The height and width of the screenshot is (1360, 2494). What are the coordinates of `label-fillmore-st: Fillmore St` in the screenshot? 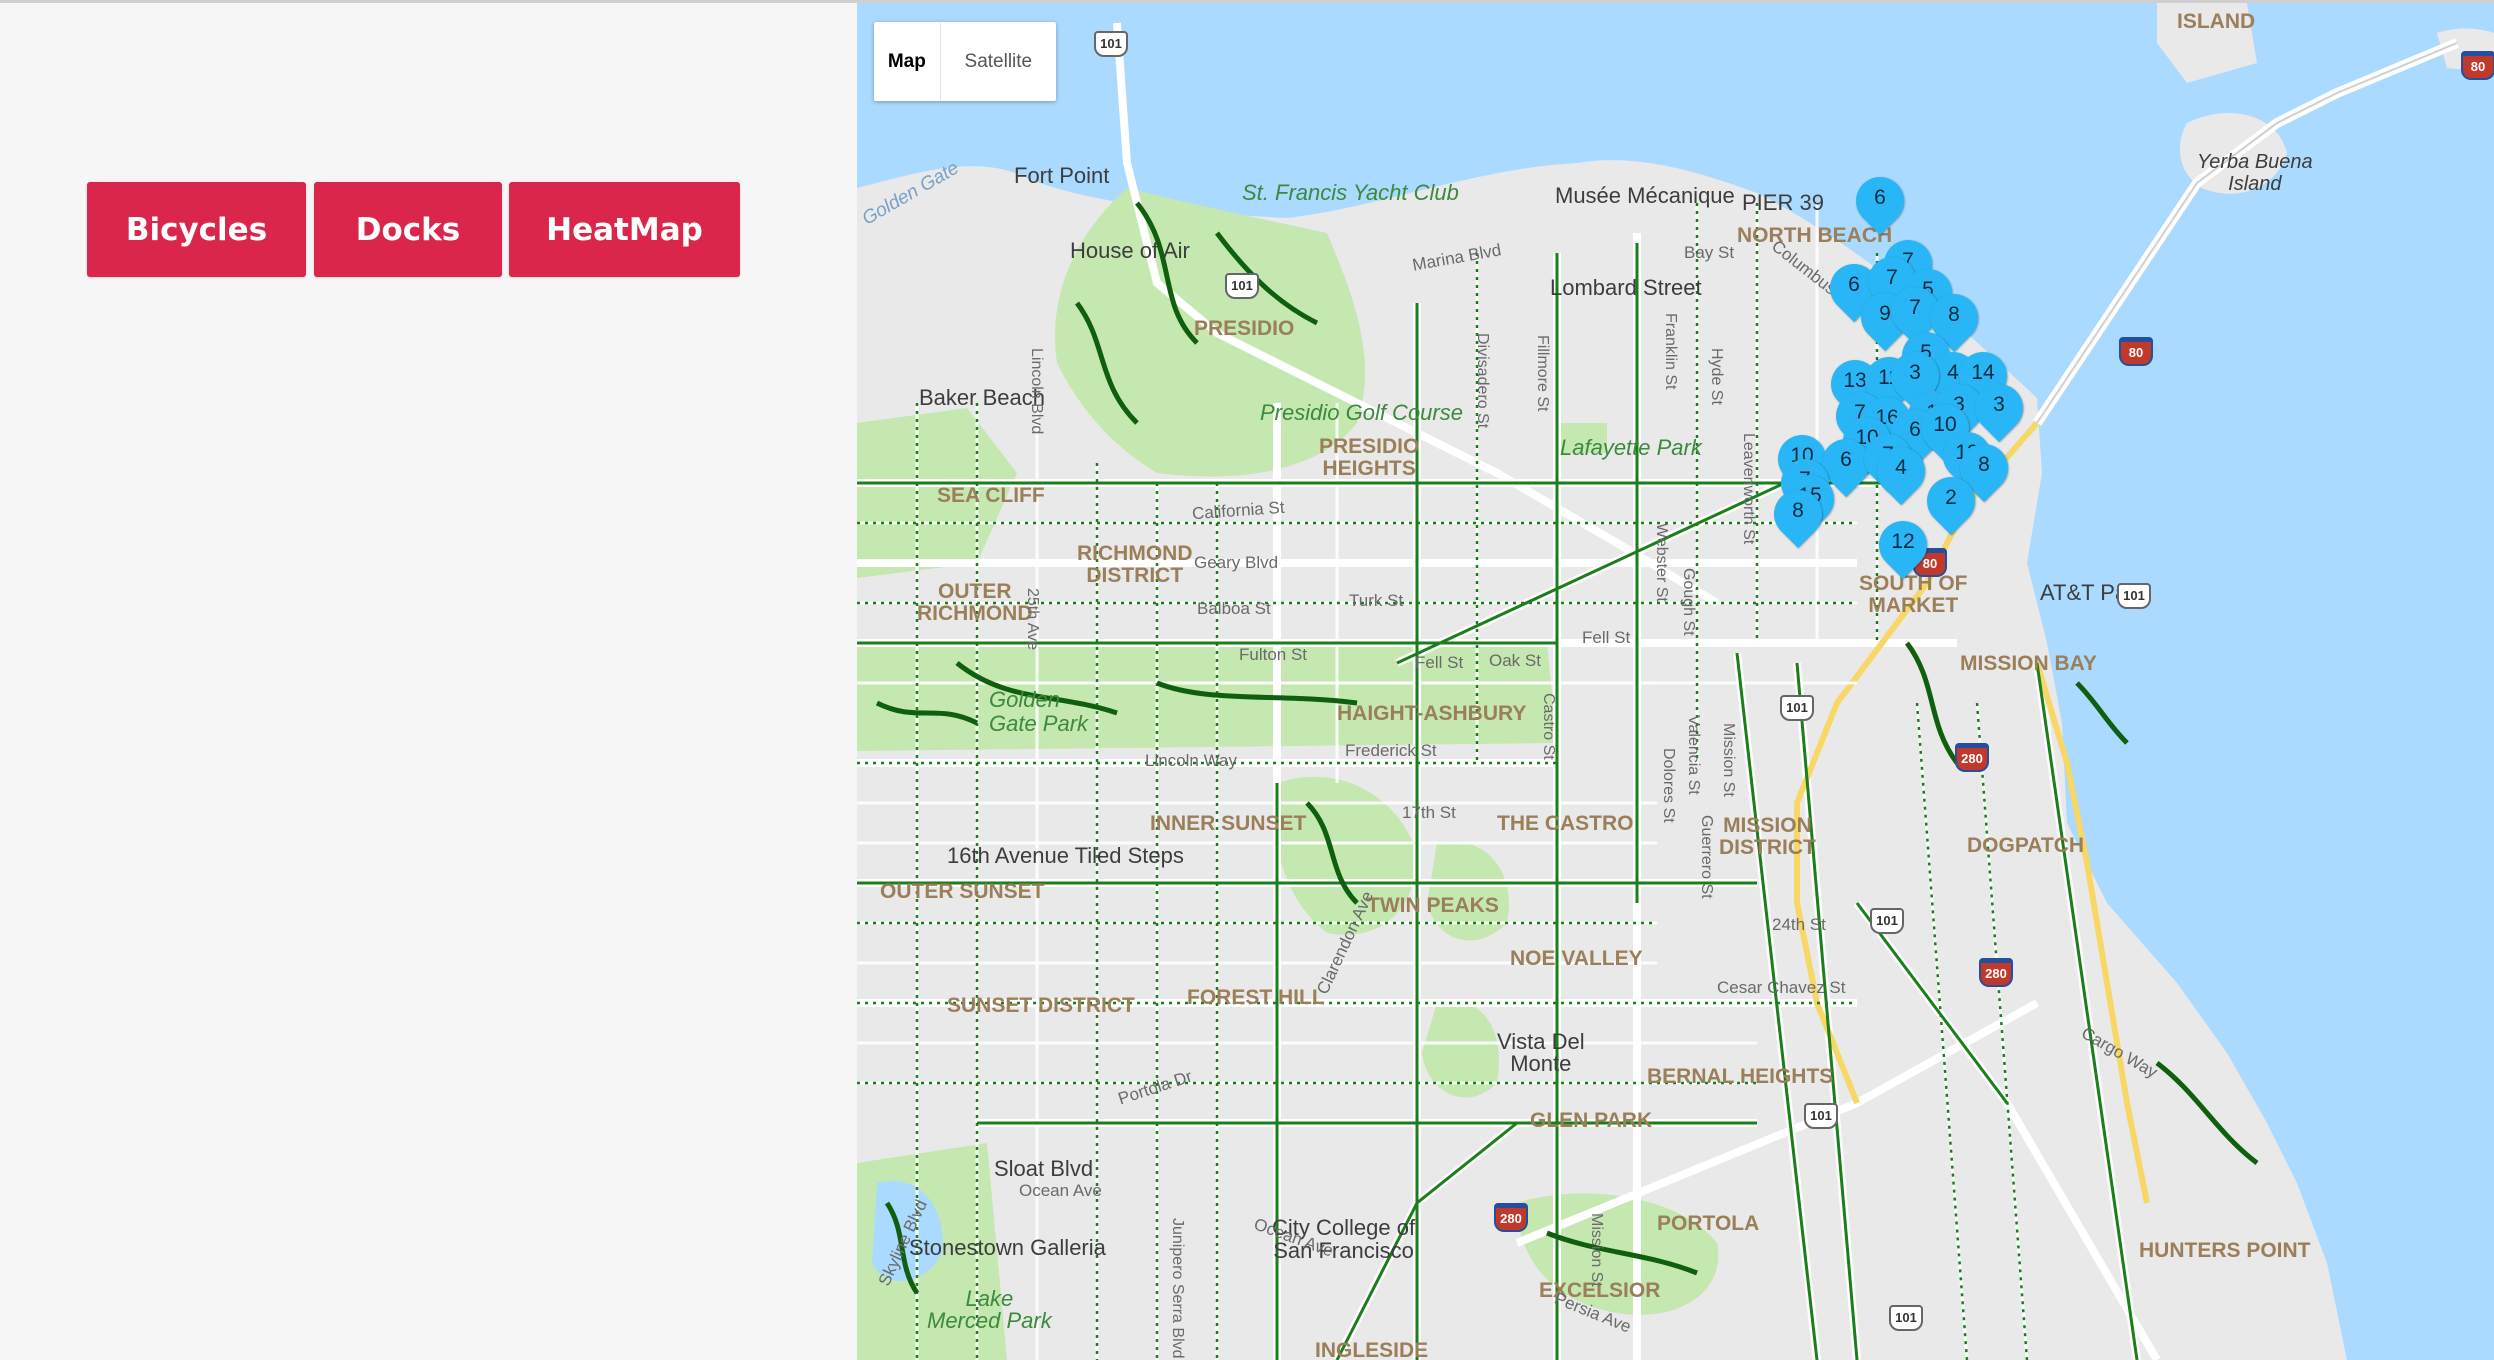 It's located at (1542, 373).